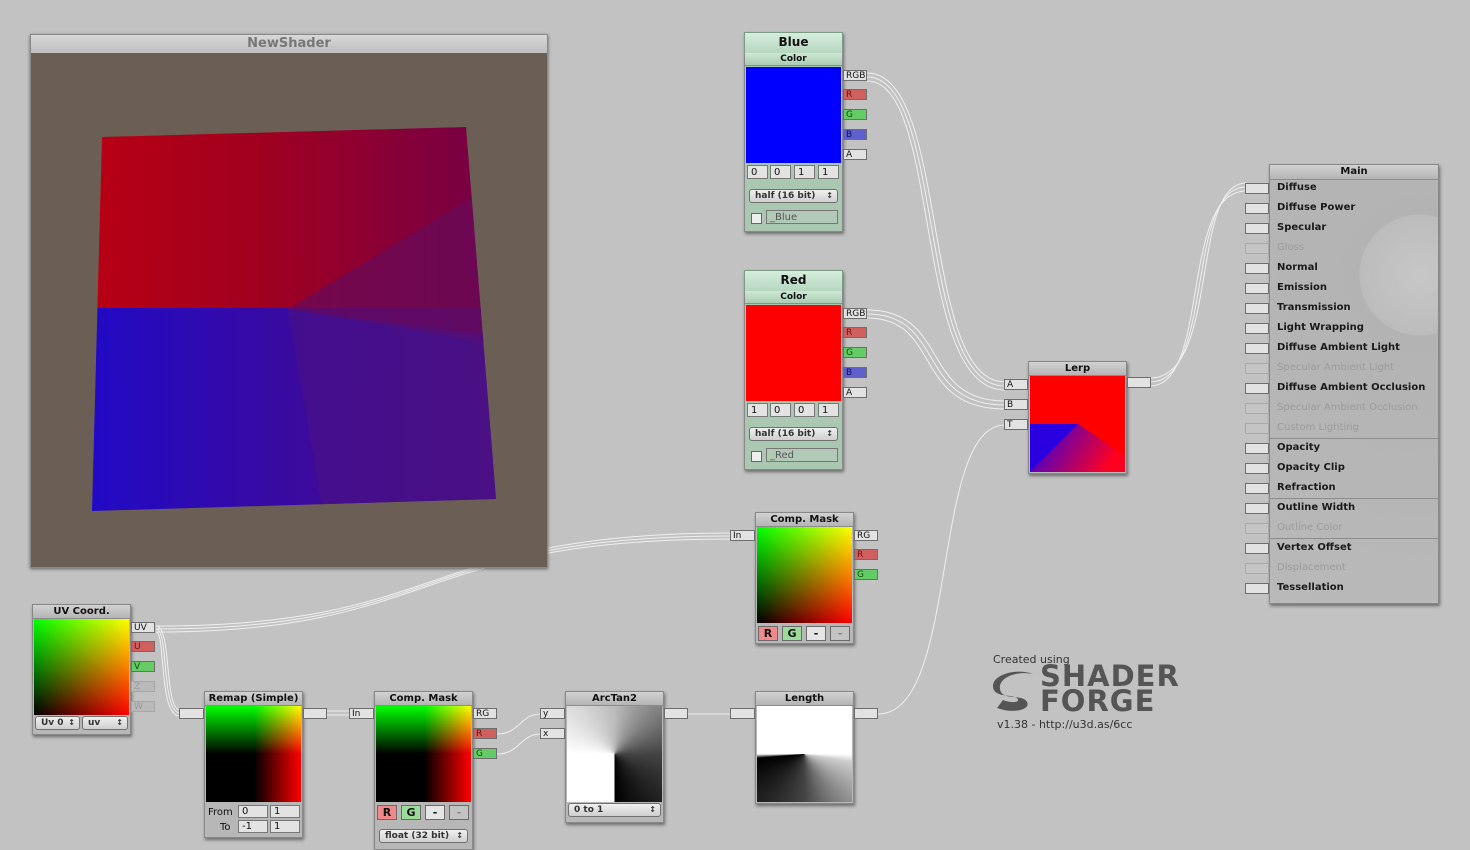 The height and width of the screenshot is (850, 1470). What do you see at coordinates (315, 713) in the screenshot?
I see `remap-output` at bounding box center [315, 713].